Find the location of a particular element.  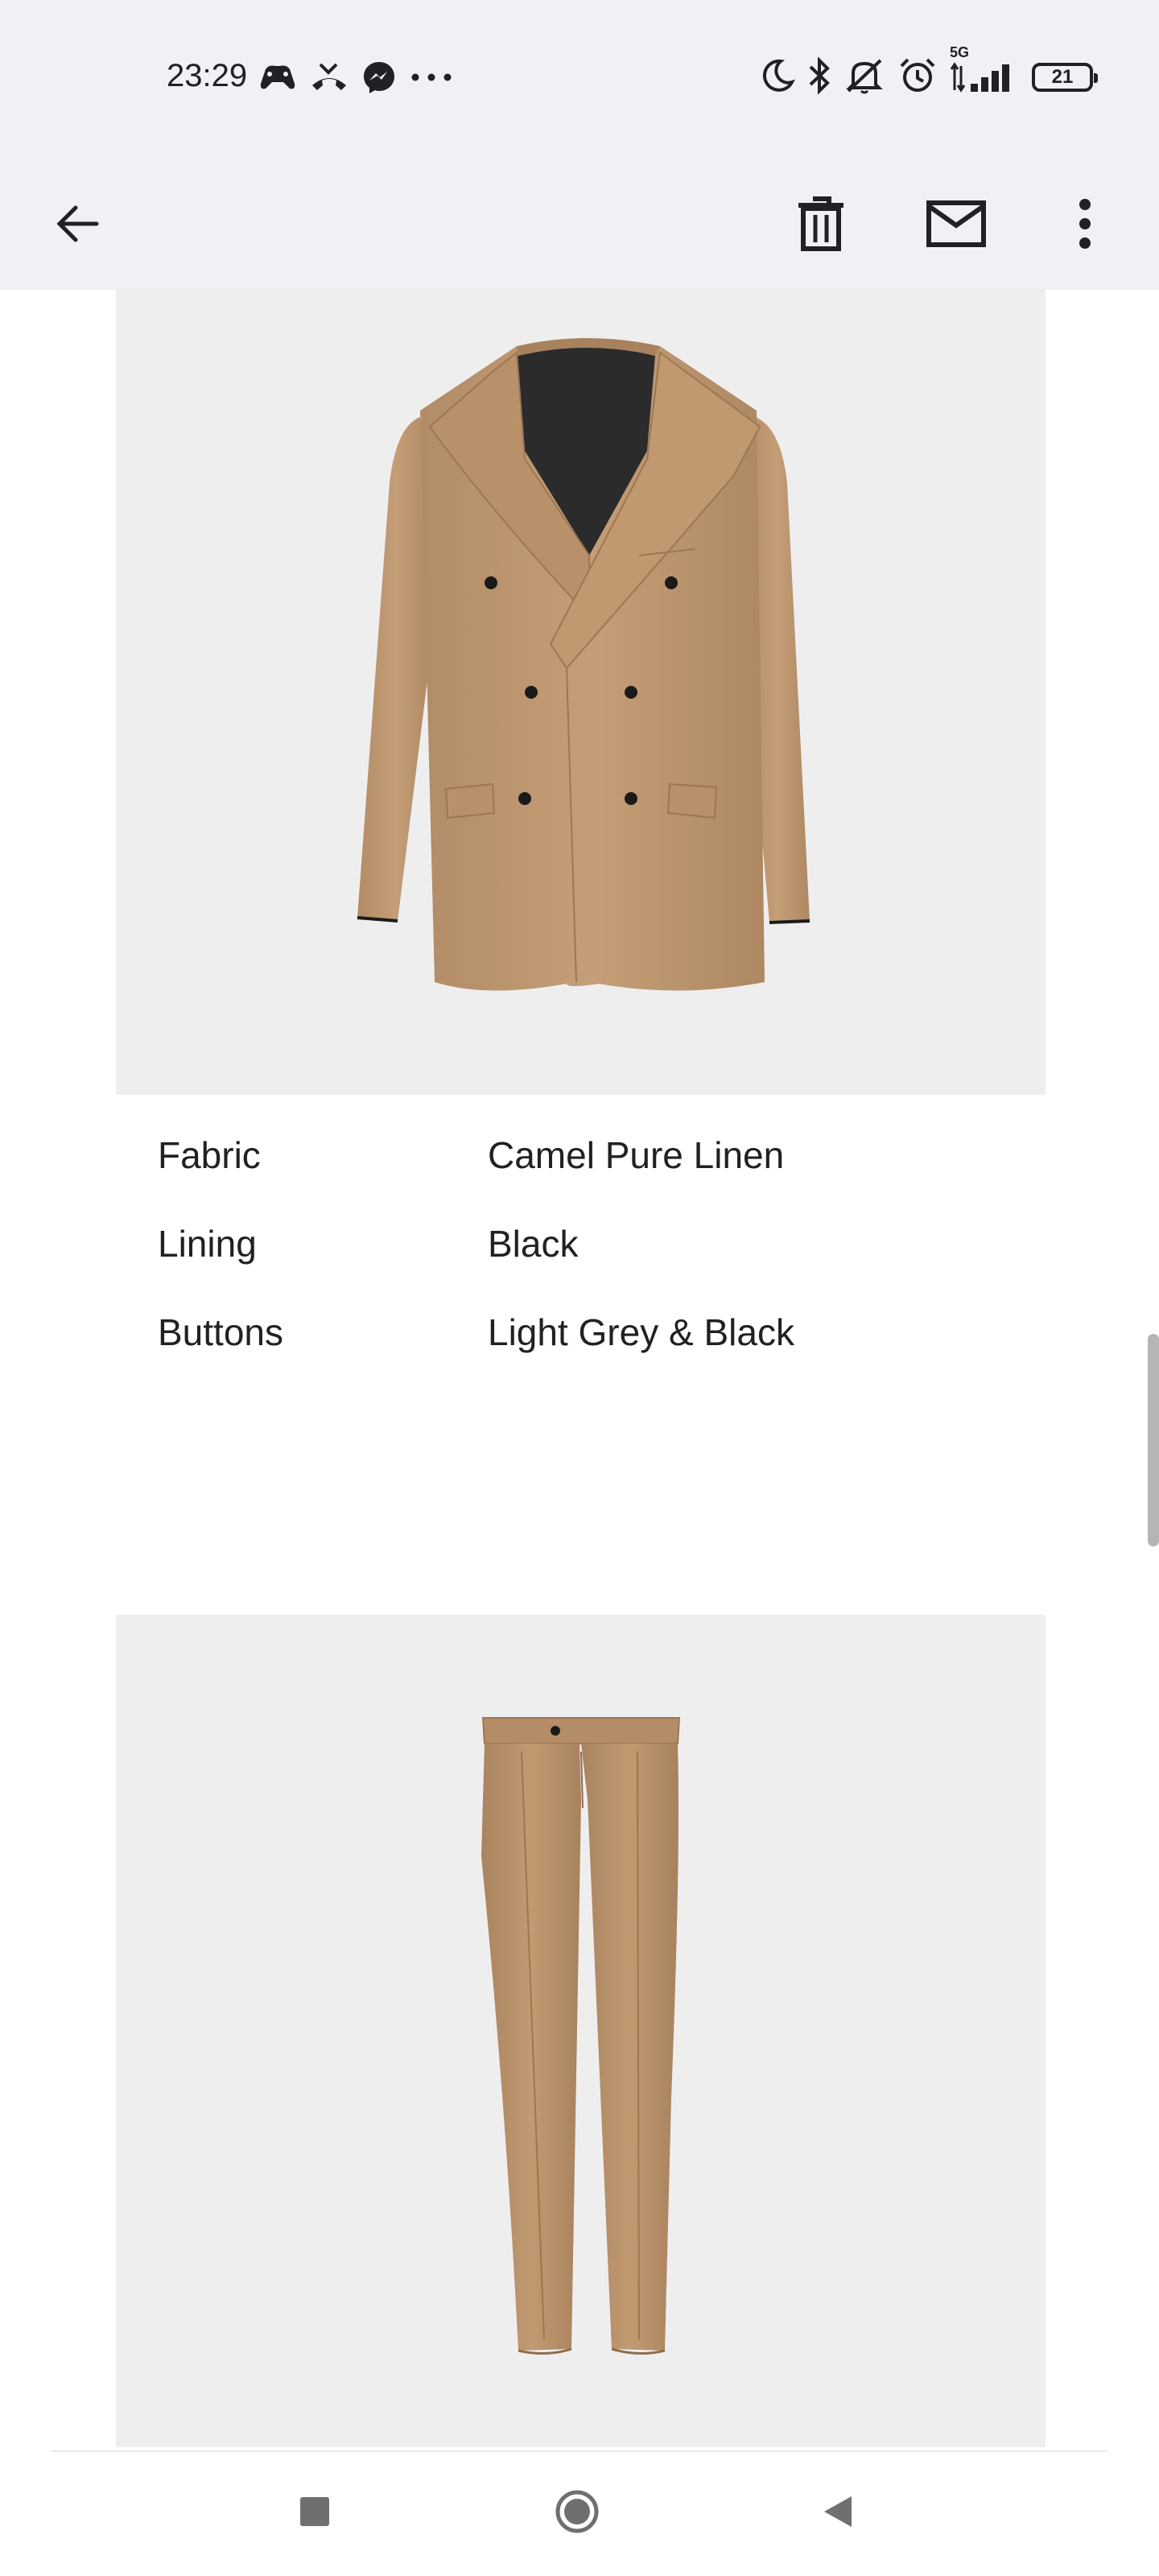

battery-level: 21 is located at coordinates (1062, 77).